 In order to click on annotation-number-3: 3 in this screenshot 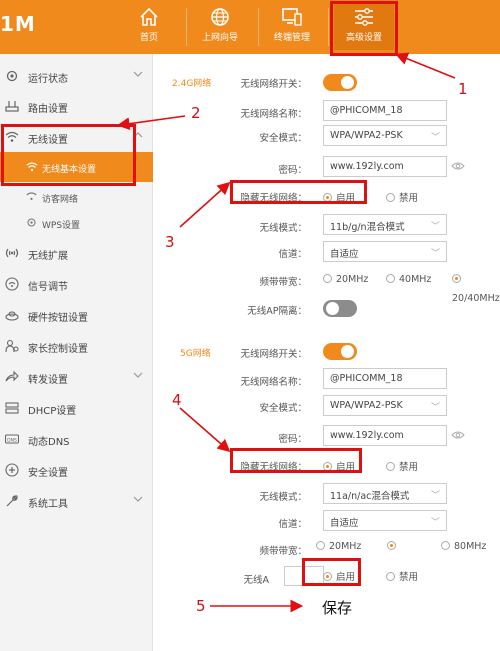, I will do `click(170, 242)`.